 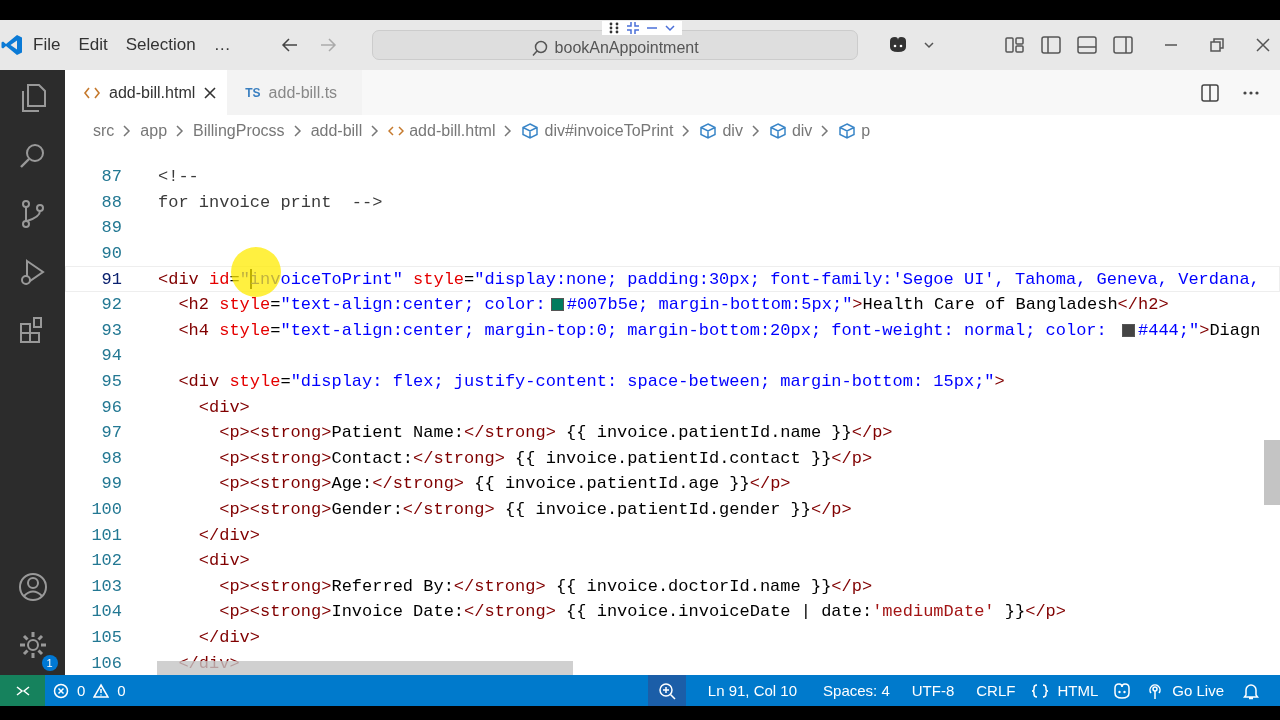 I want to click on line-number: 87, so click(x=111, y=177).